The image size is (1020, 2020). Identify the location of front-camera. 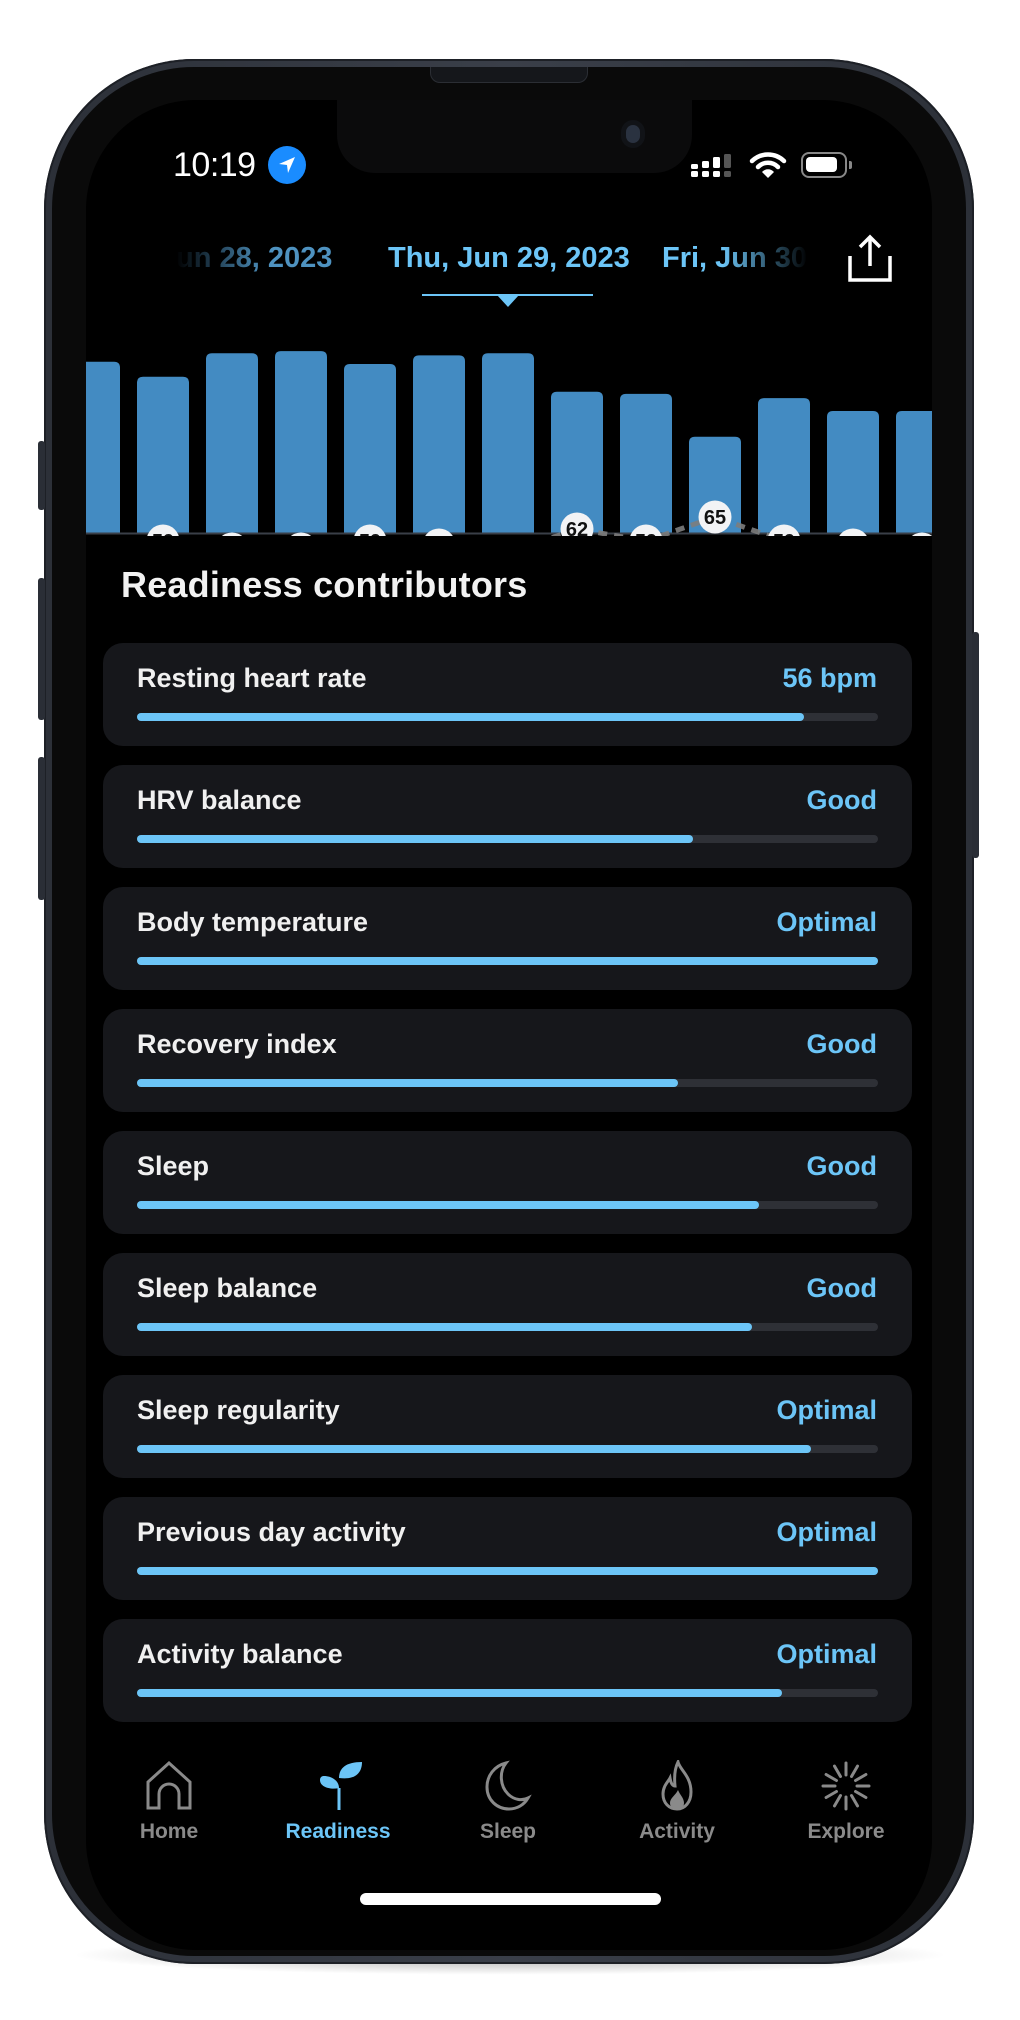
(633, 134).